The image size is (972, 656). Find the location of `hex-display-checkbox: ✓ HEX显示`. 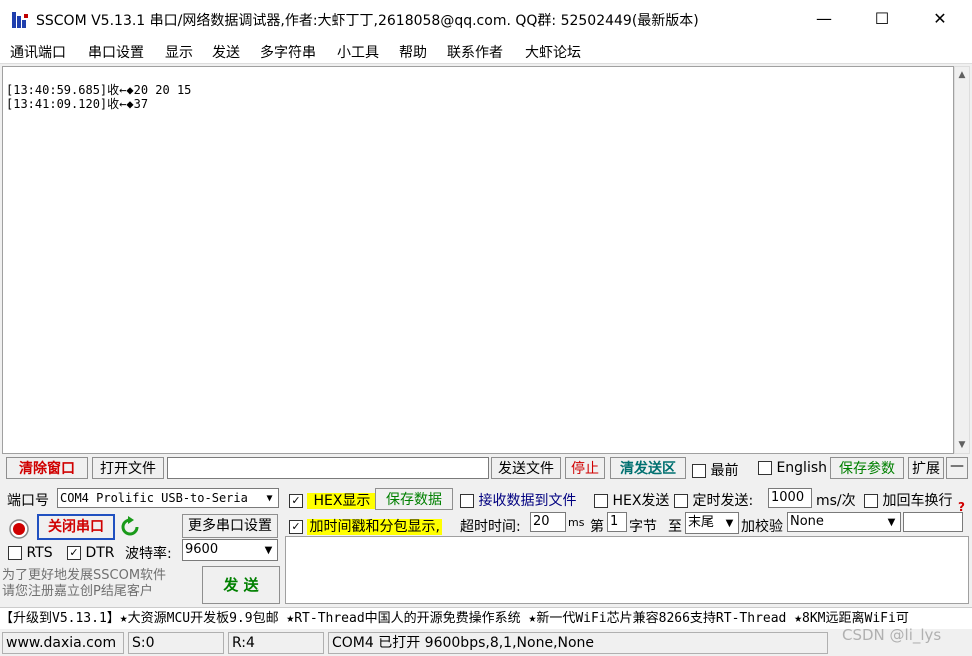

hex-display-checkbox: ✓ HEX显示 is located at coordinates (333, 500).